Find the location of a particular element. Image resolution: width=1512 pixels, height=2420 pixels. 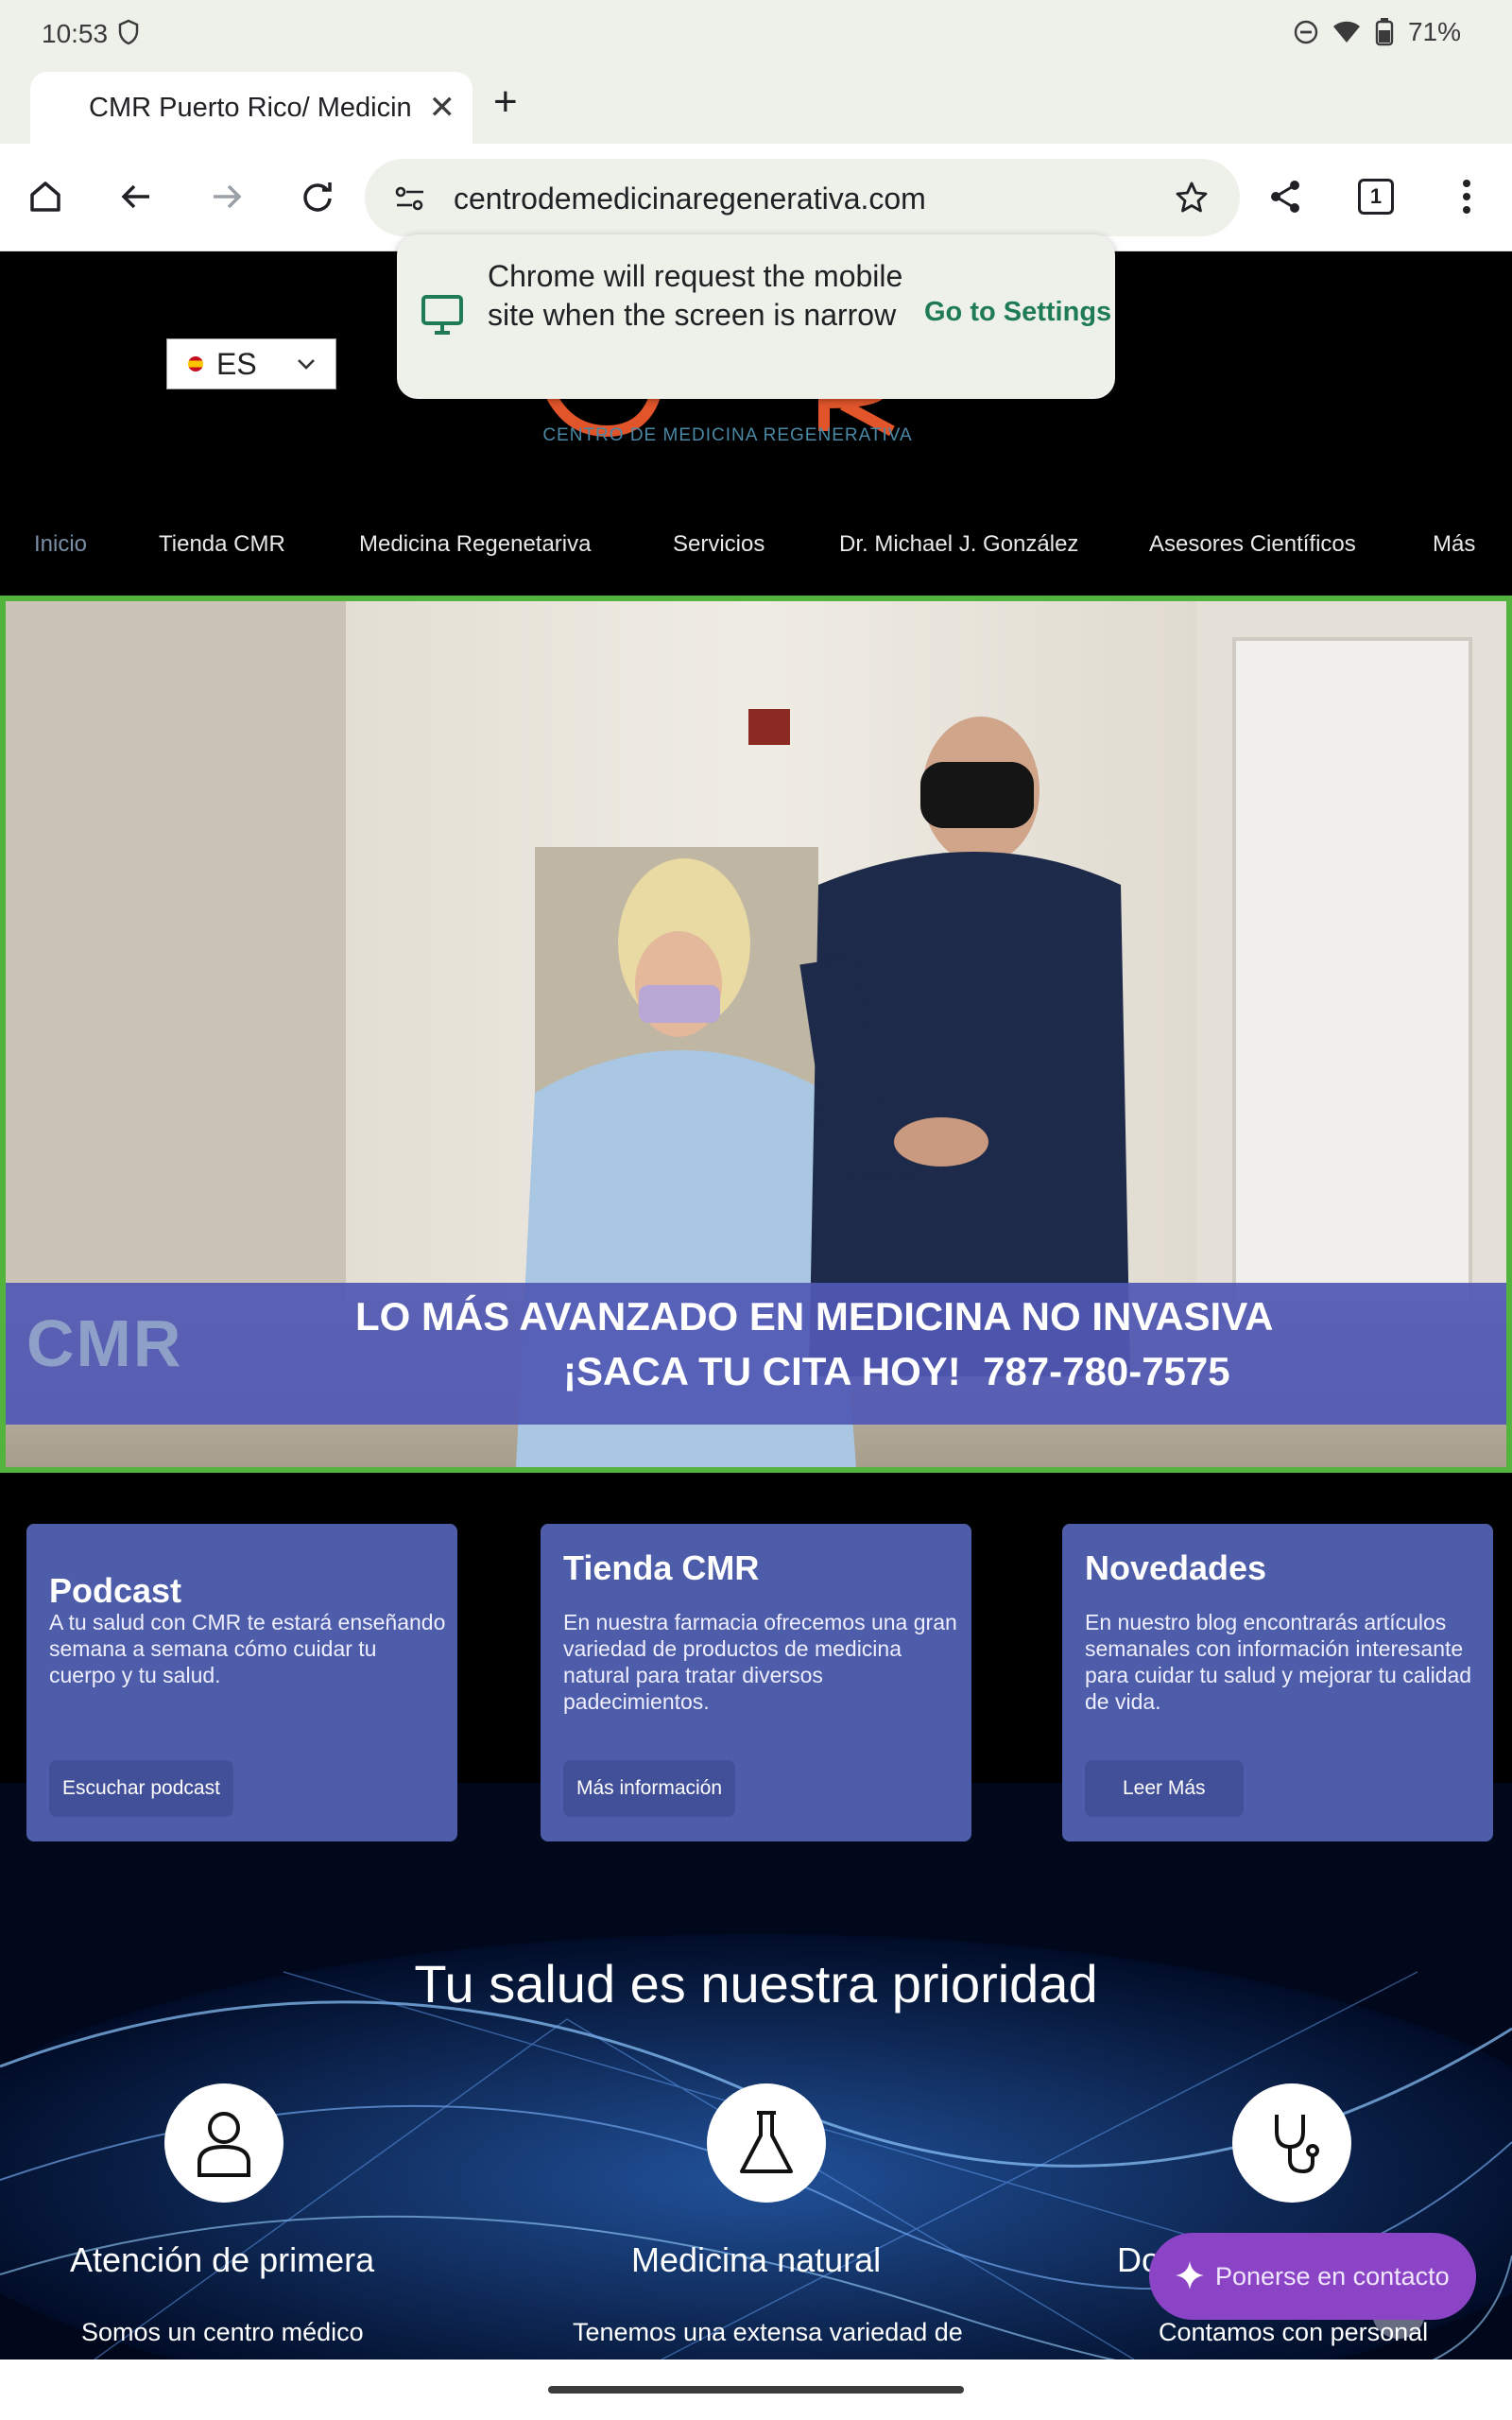

tab-switcher-icon: 1 is located at coordinates (1375, 196).